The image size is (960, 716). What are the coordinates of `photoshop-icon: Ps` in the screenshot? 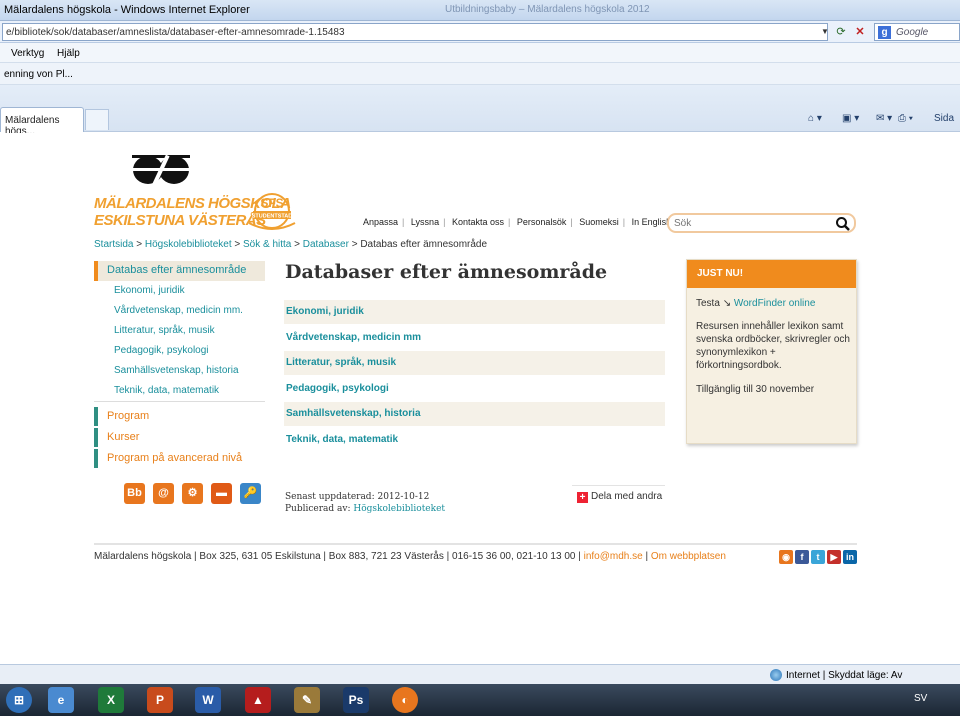 It's located at (356, 700).